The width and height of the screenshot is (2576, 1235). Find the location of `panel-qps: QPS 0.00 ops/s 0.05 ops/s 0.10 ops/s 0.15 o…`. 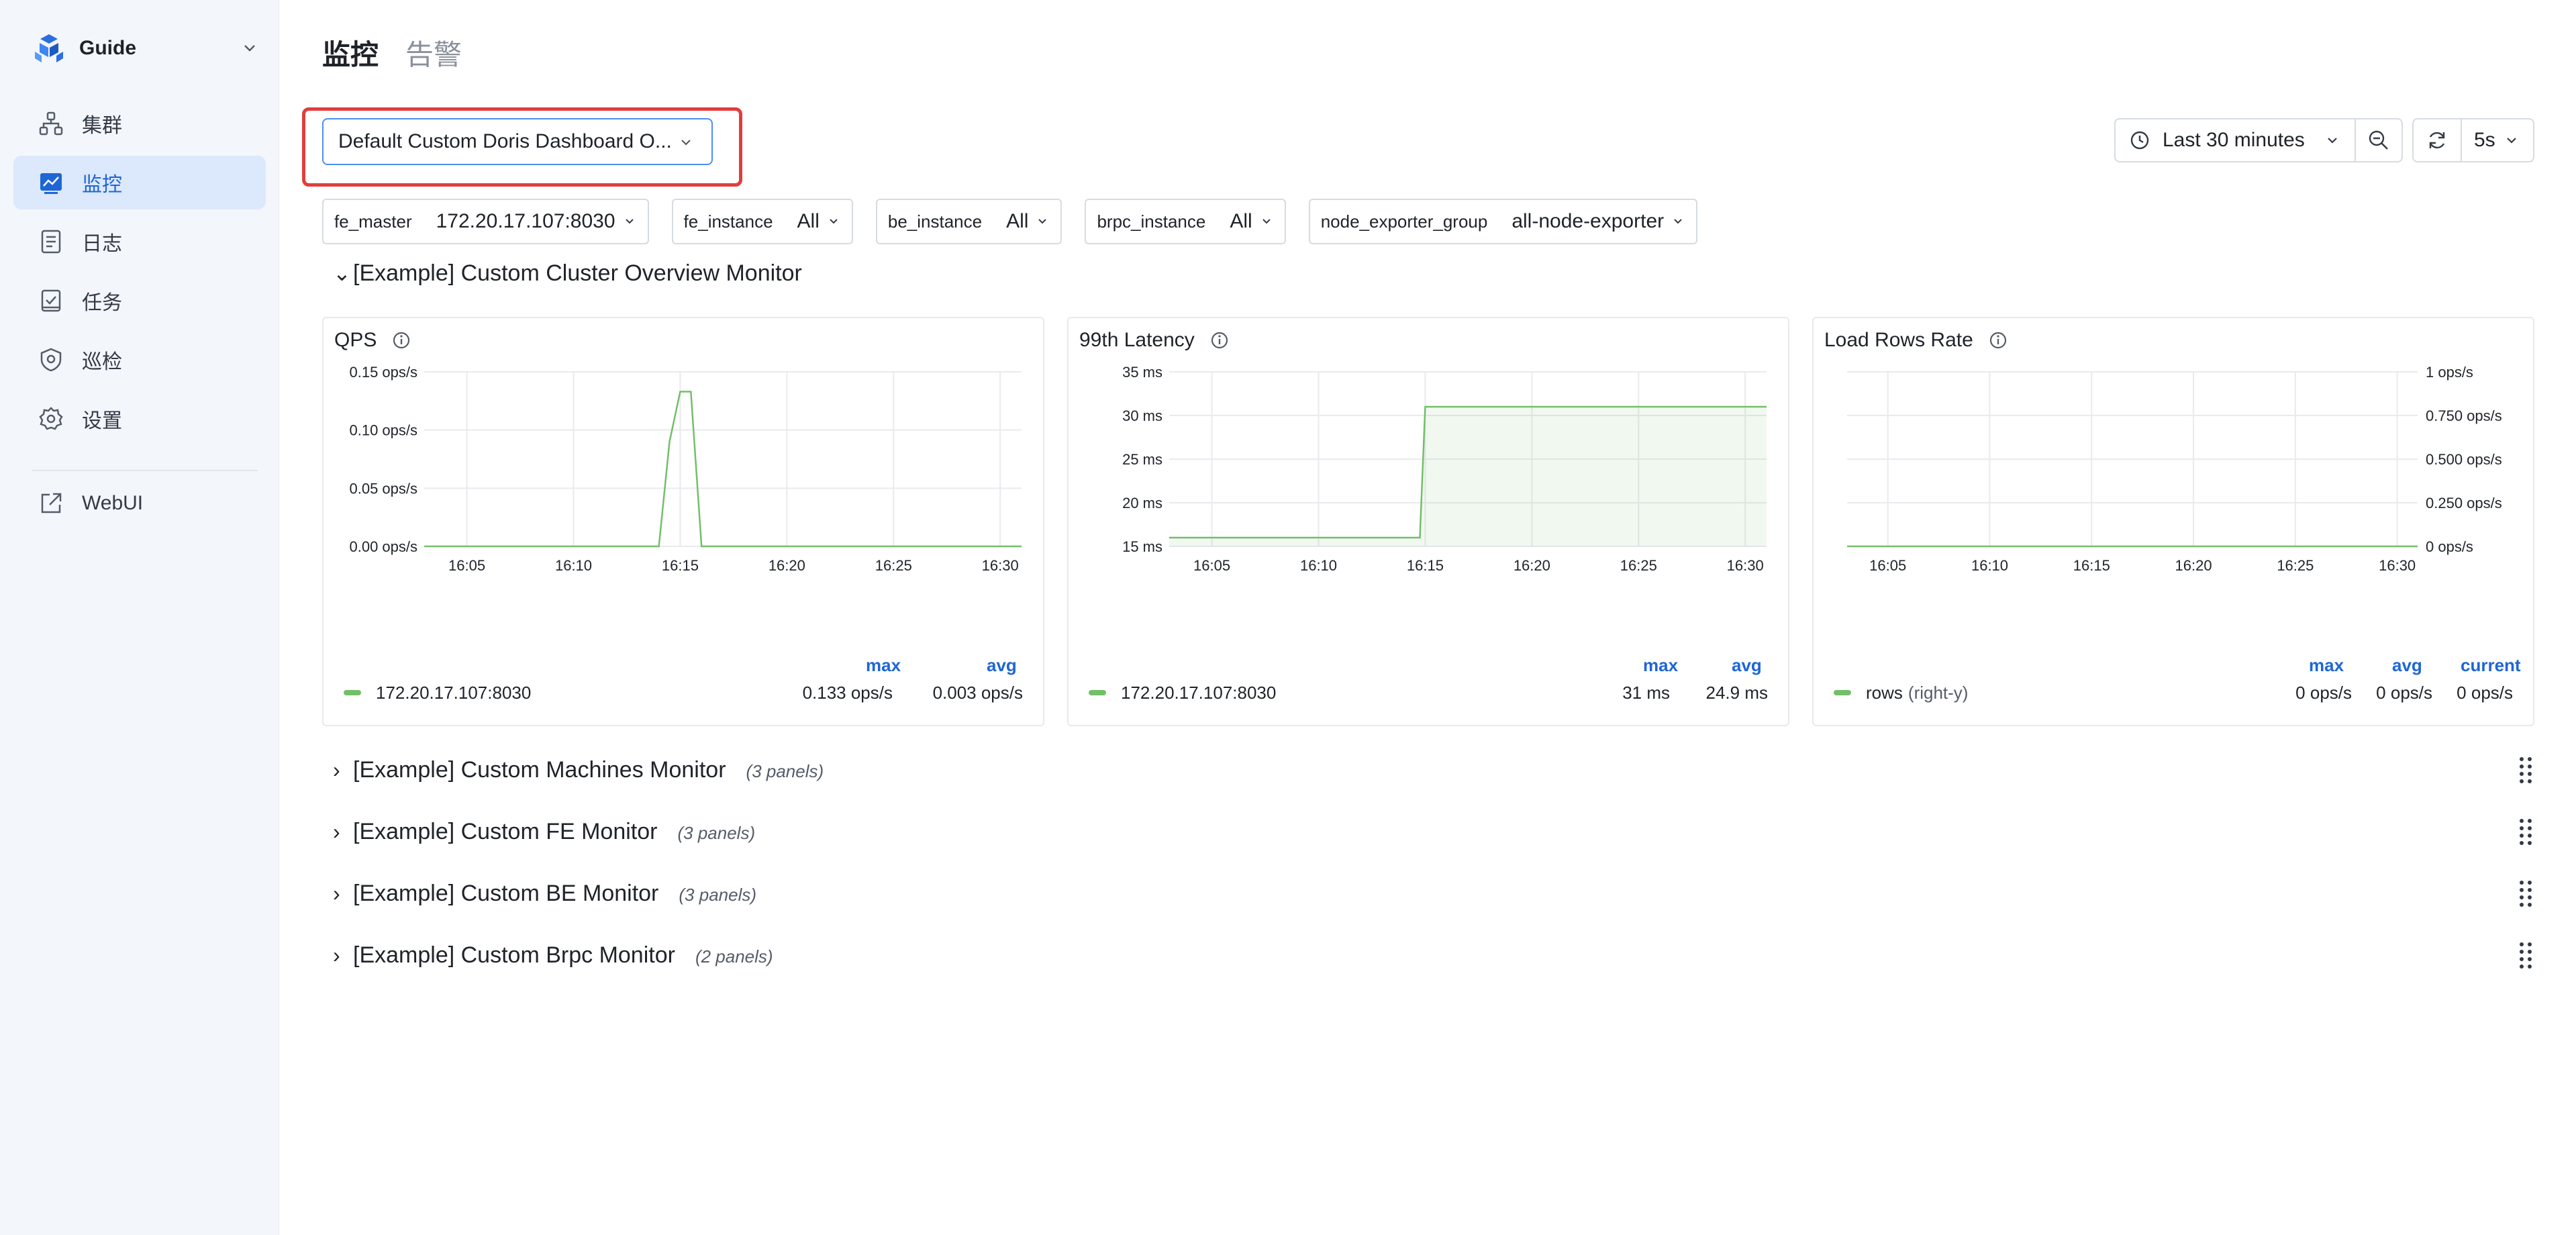

panel-qps: QPS 0.00 ops/s 0.05 ops/s 0.10 ops/s 0.15 o… is located at coordinates (683, 522).